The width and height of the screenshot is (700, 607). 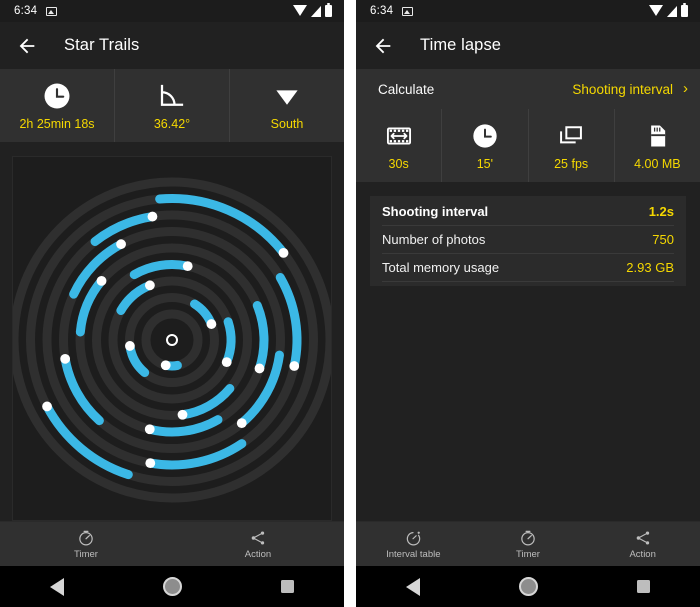 What do you see at coordinates (528, 89) in the screenshot?
I see `calculate-row: Calculate Shooting interval ›` at bounding box center [528, 89].